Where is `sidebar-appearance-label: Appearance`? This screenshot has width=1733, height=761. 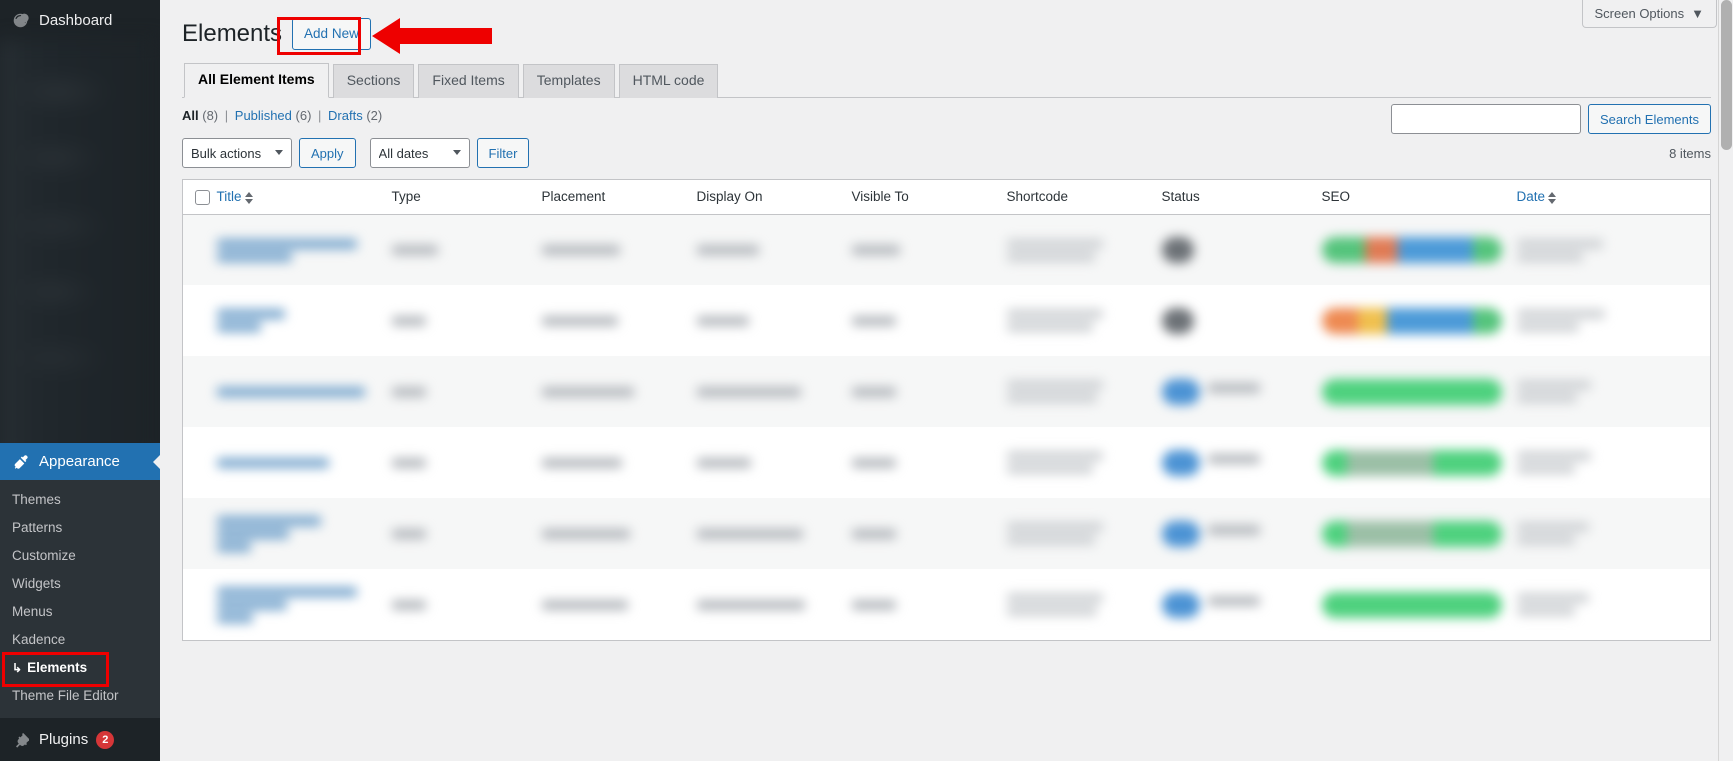 sidebar-appearance-label: Appearance is located at coordinates (79, 461).